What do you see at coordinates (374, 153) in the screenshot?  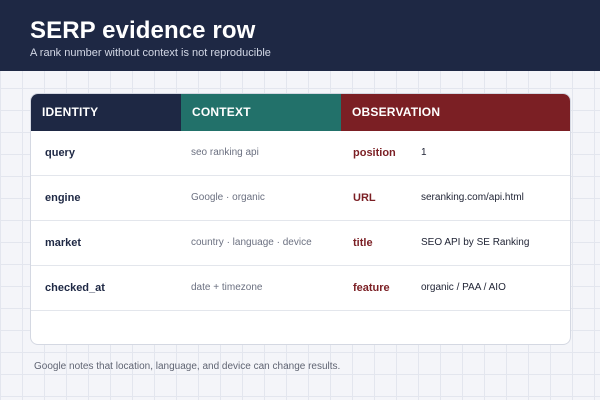 I see `observation-label: position` at bounding box center [374, 153].